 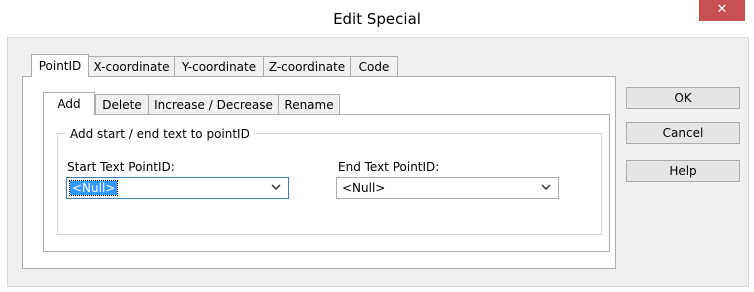 I want to click on tab-x-coordinate: X-coordinate, so click(x=131, y=66).